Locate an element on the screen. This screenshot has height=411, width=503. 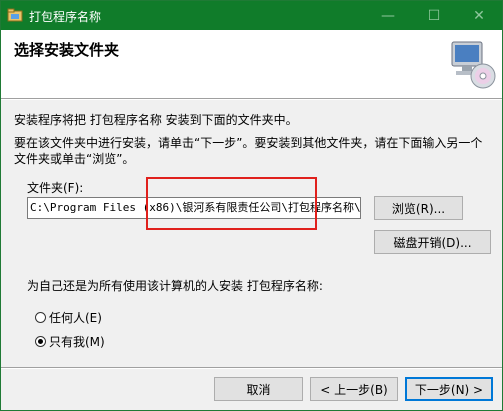
window-title: 打包程序名称 is located at coordinates (65, 17).